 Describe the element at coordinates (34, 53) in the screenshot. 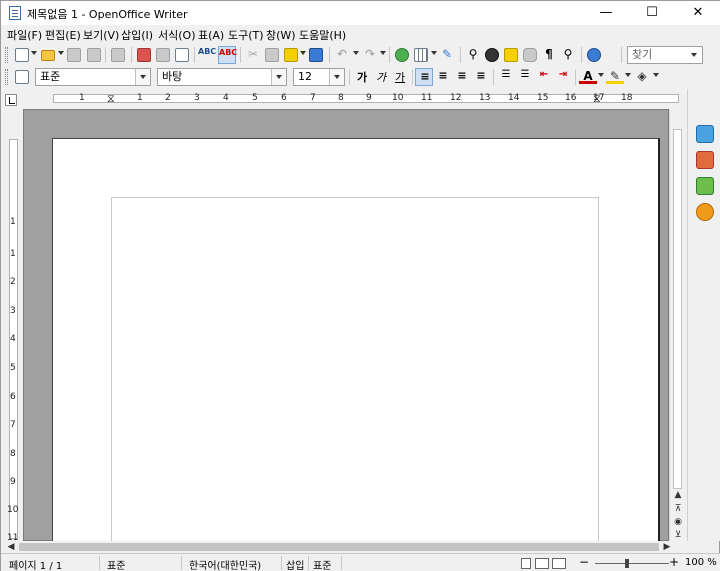

I see `new-dropdown-arrow` at that location.